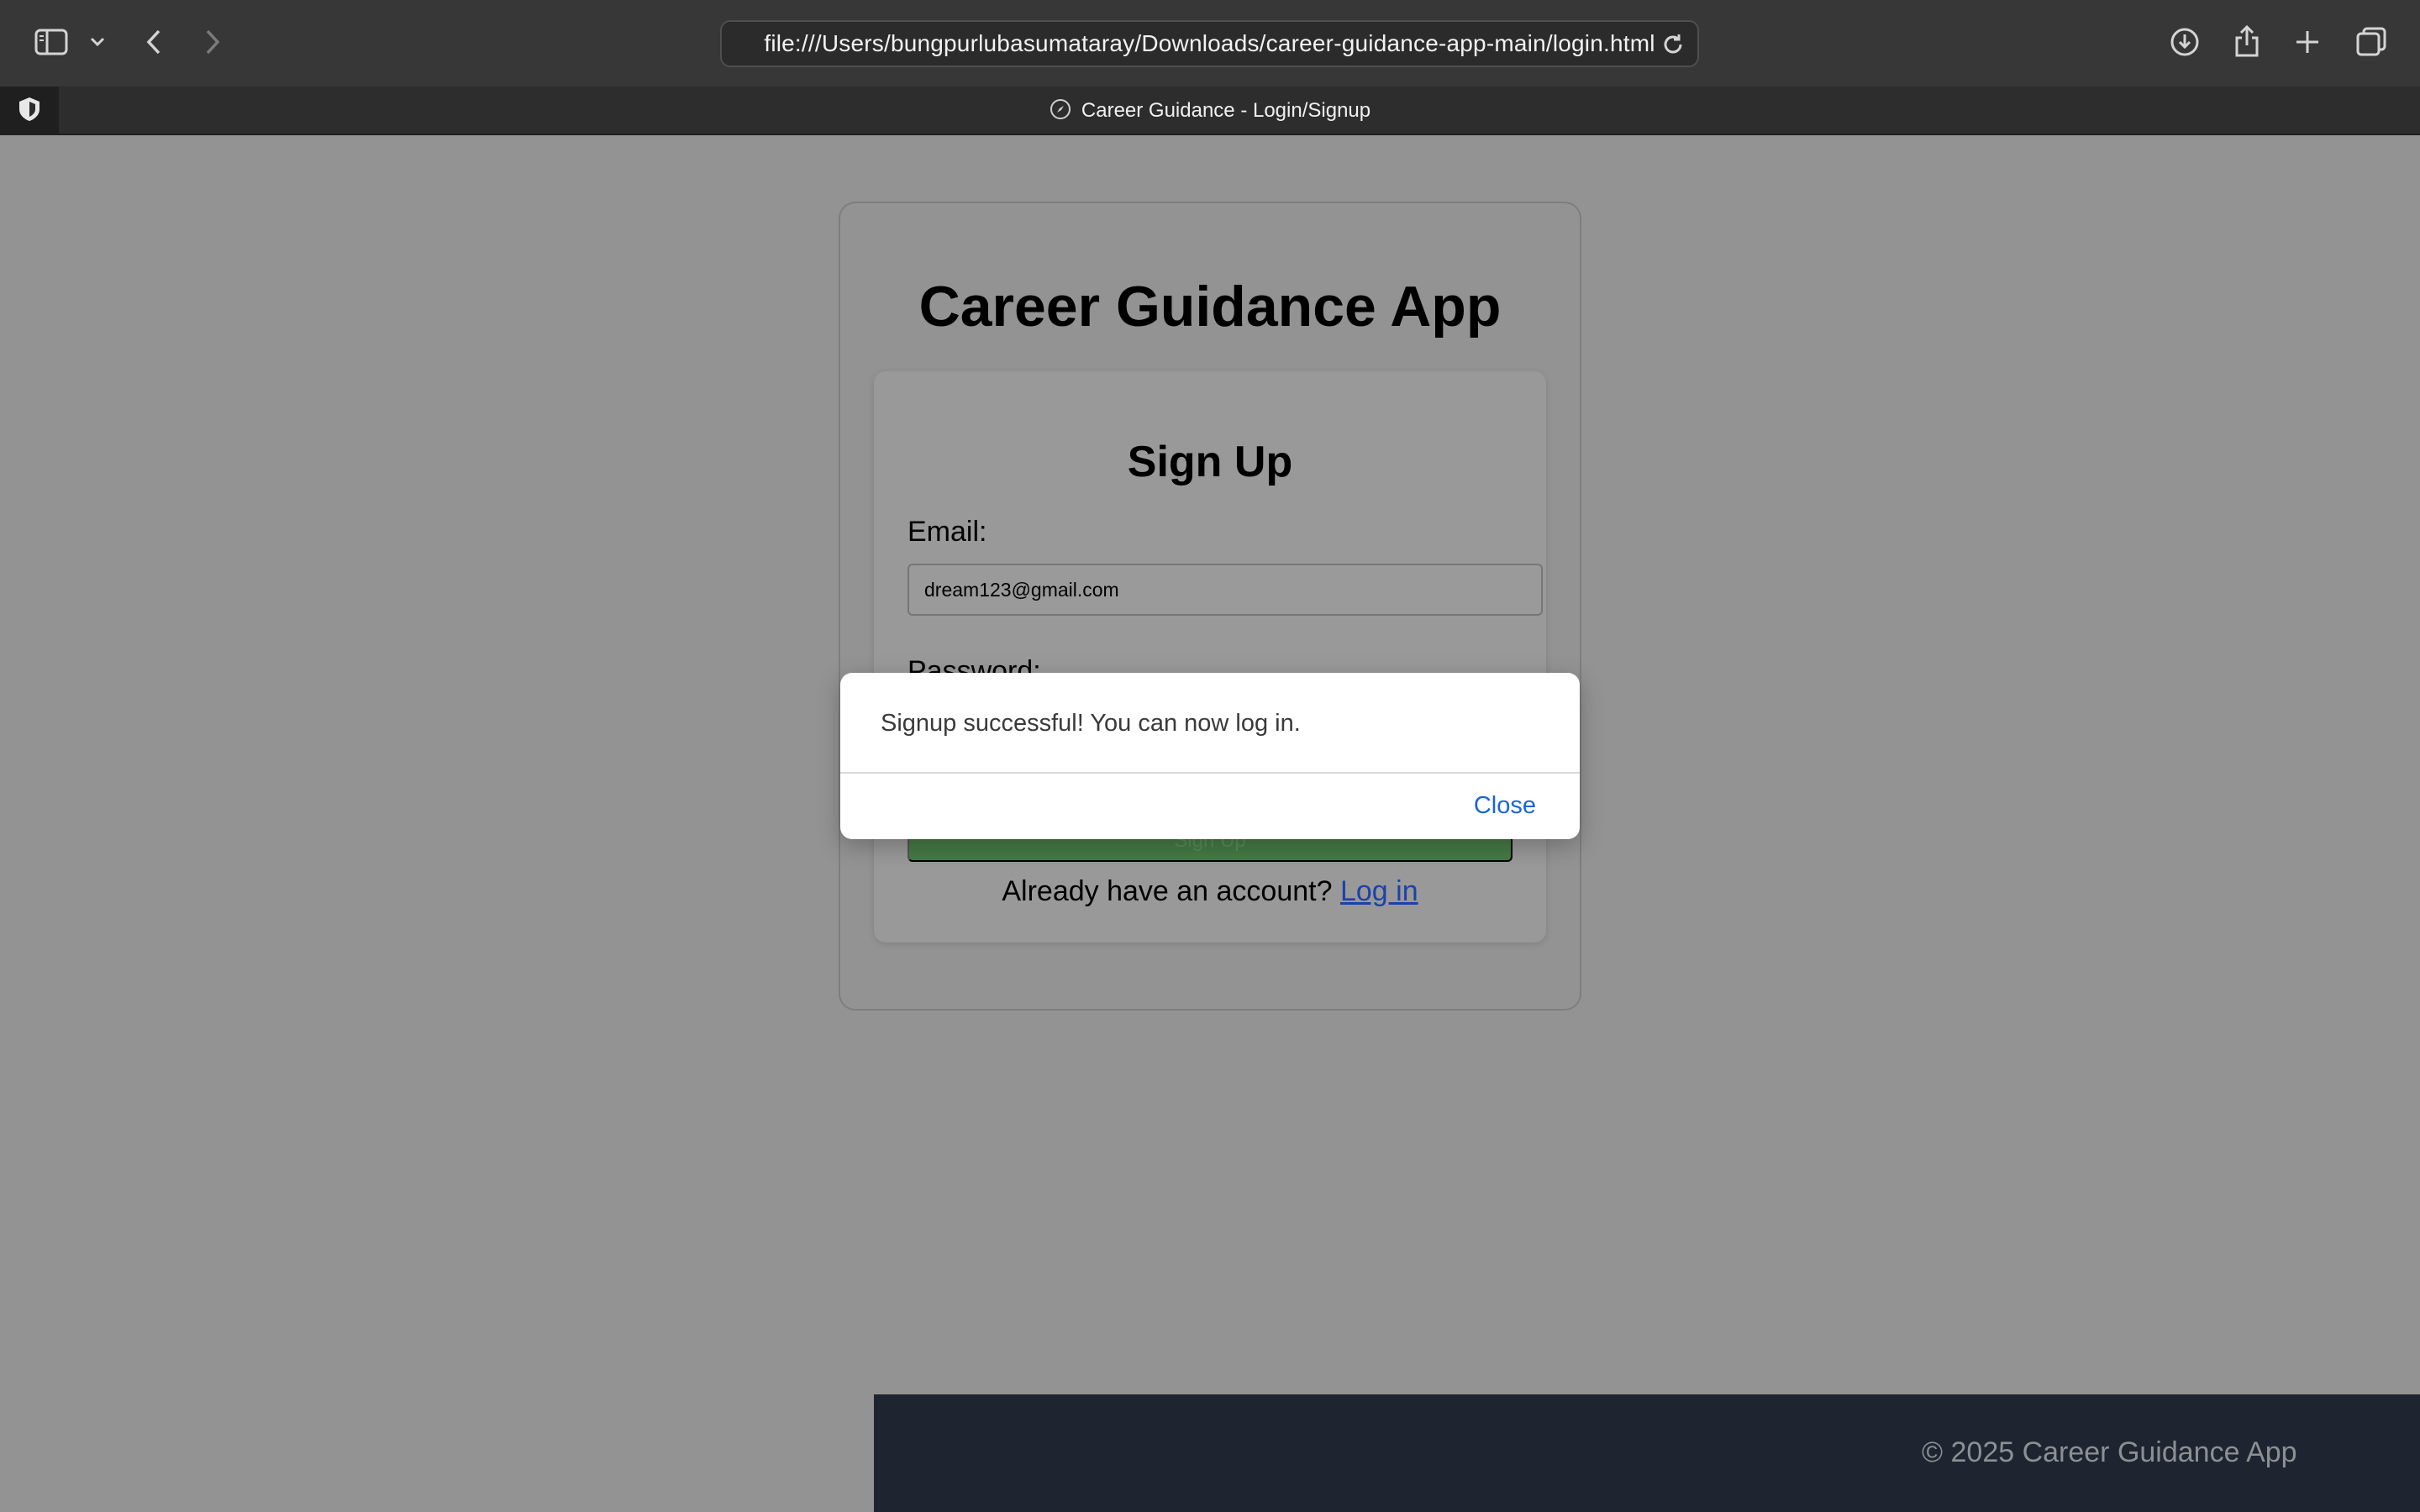 Image resolution: width=2420 pixels, height=1512 pixels. I want to click on compass-icon, so click(1060, 111).